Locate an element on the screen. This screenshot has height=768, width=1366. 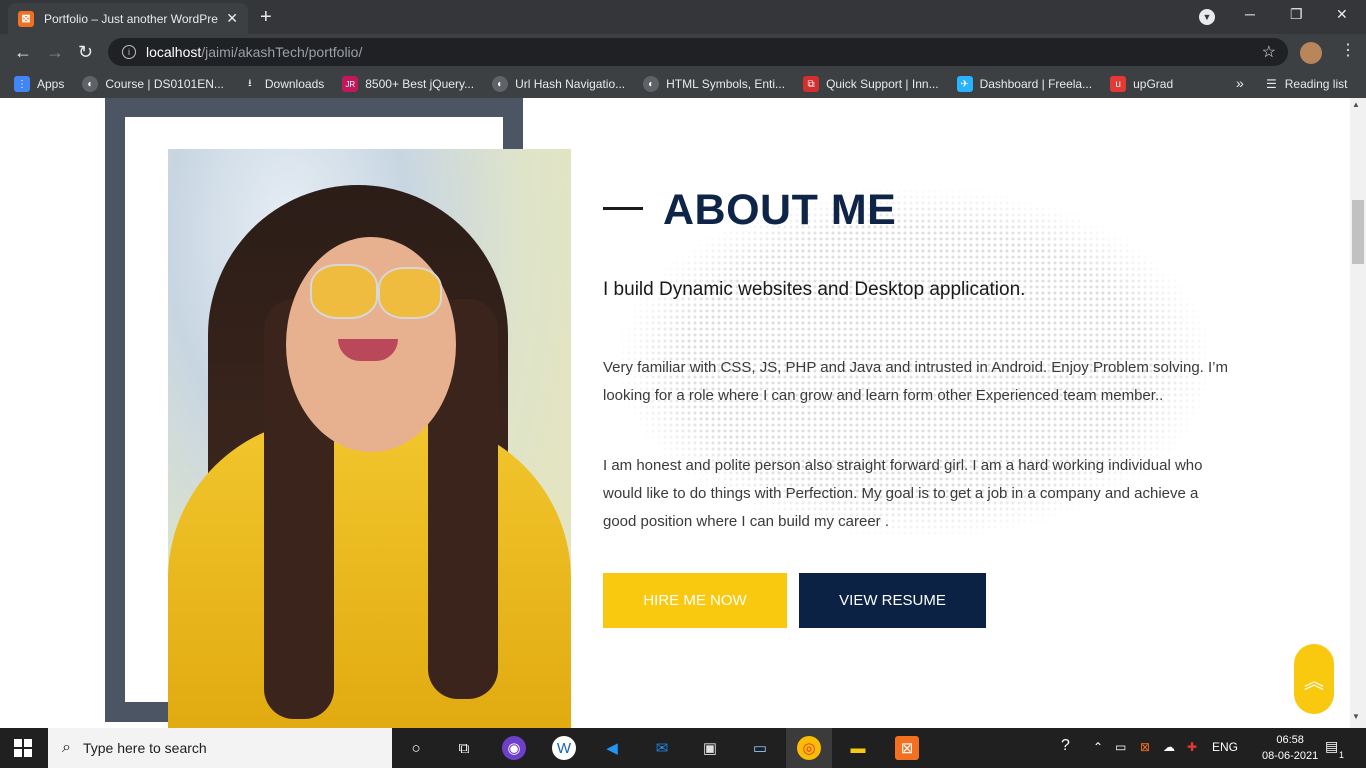
clock-time: 06:58 is located at coordinates (1290, 740).